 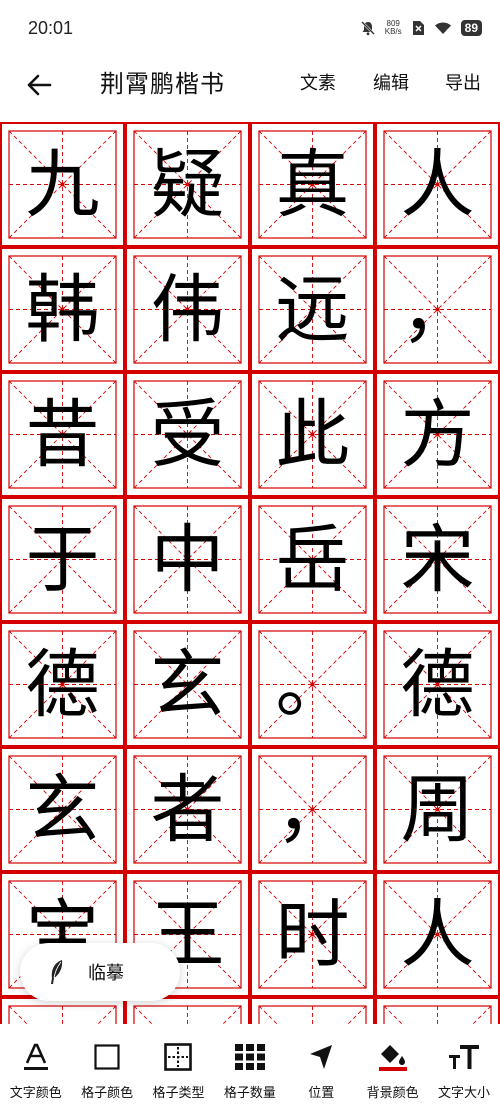 I want to click on grid-character: 德, so click(x=62, y=684).